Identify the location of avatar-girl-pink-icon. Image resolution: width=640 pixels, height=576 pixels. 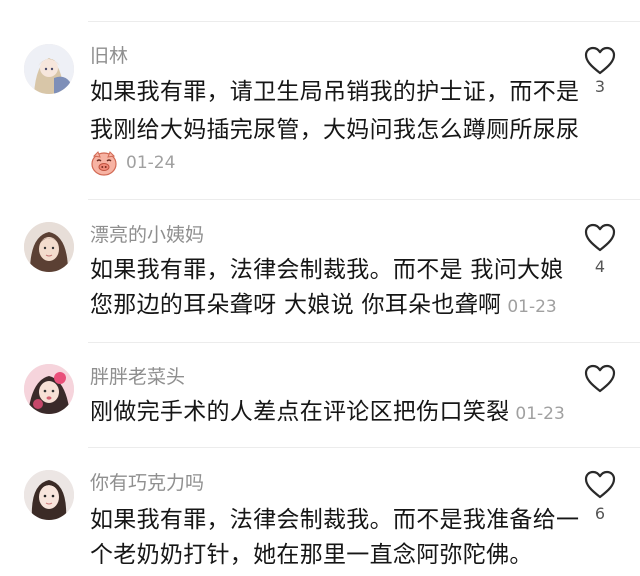
(49, 389).